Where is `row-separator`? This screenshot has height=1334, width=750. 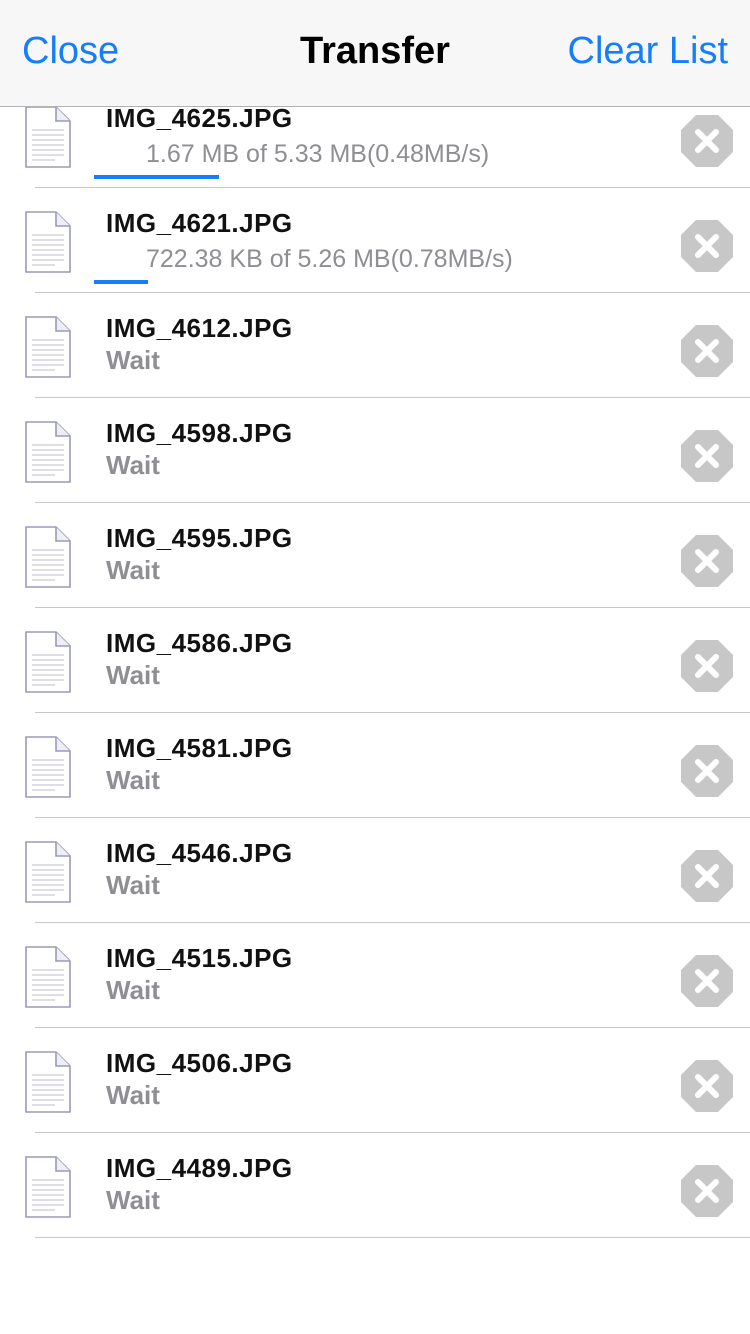 row-separator is located at coordinates (392, 1237).